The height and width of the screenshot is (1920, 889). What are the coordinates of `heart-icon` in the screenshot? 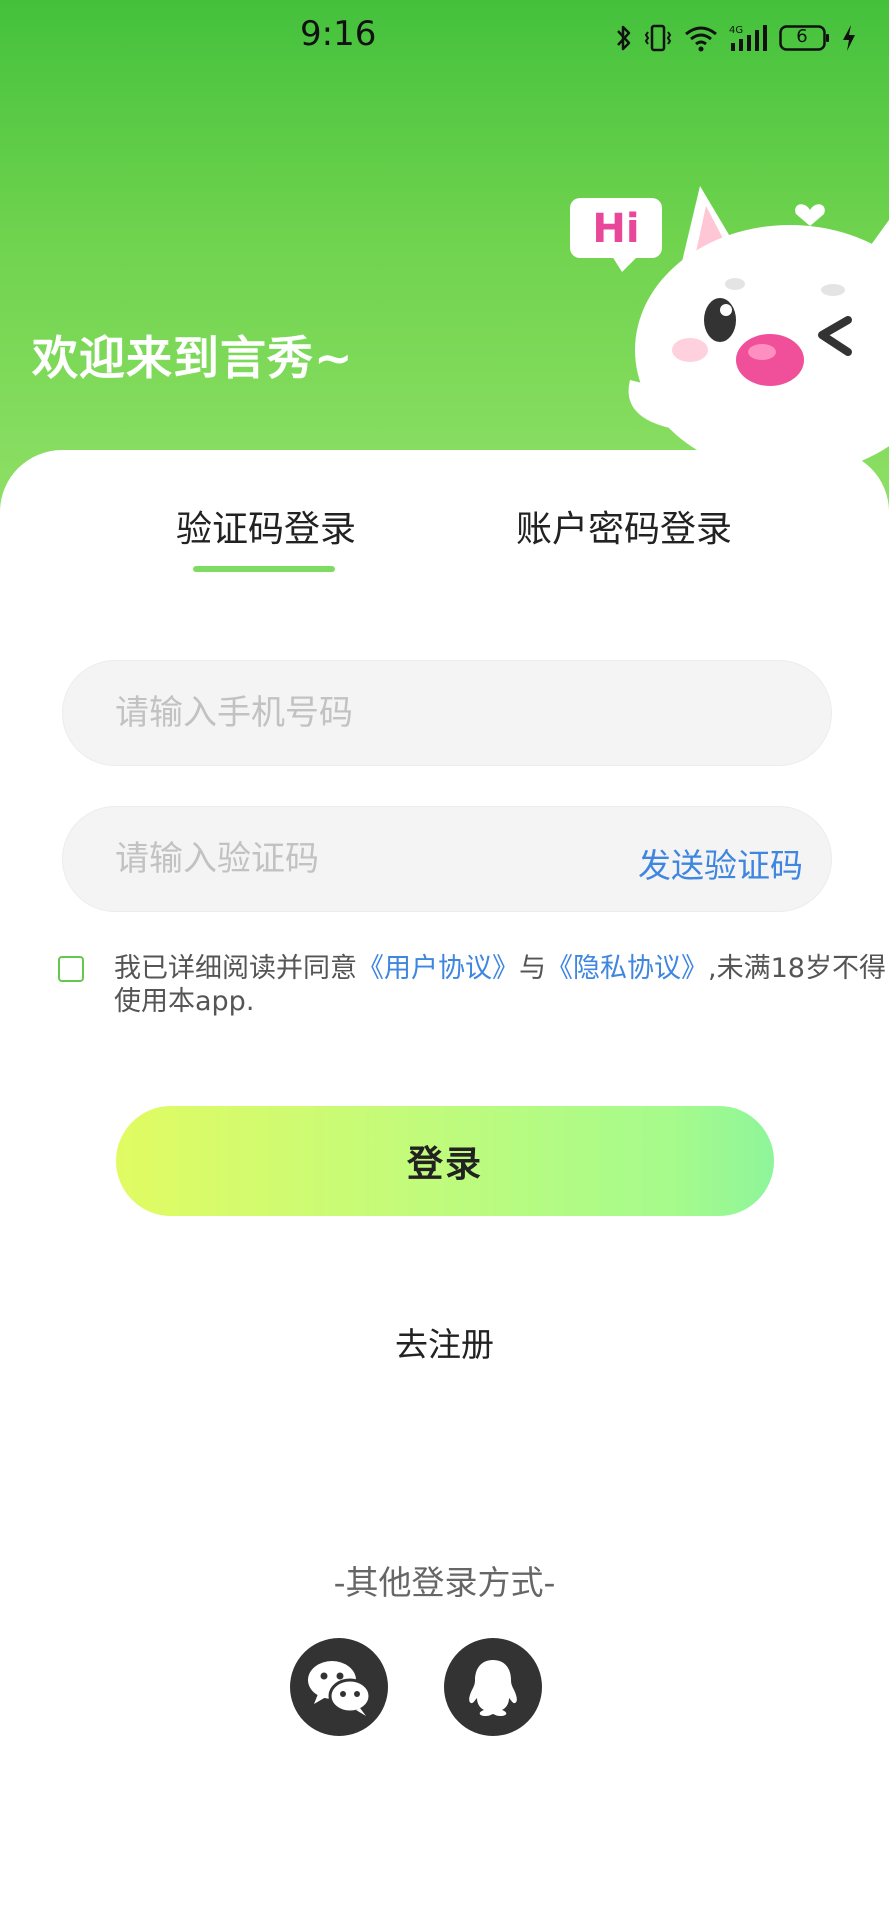 It's located at (810, 215).